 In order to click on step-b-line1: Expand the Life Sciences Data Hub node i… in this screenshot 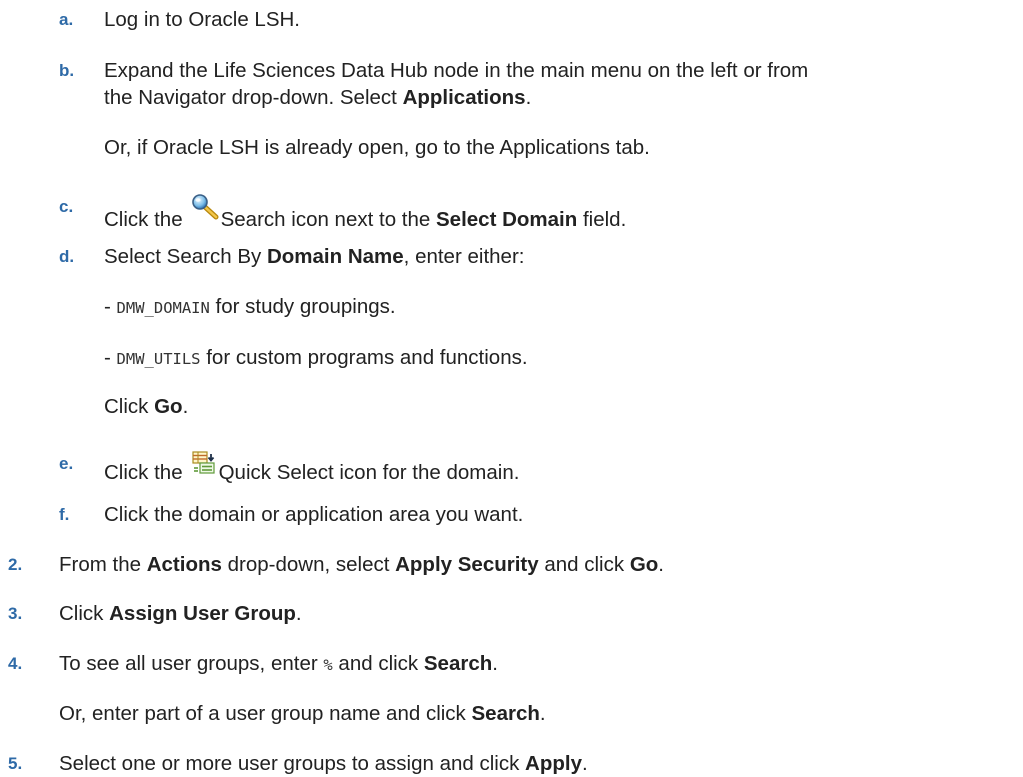, I will do `click(456, 71)`.